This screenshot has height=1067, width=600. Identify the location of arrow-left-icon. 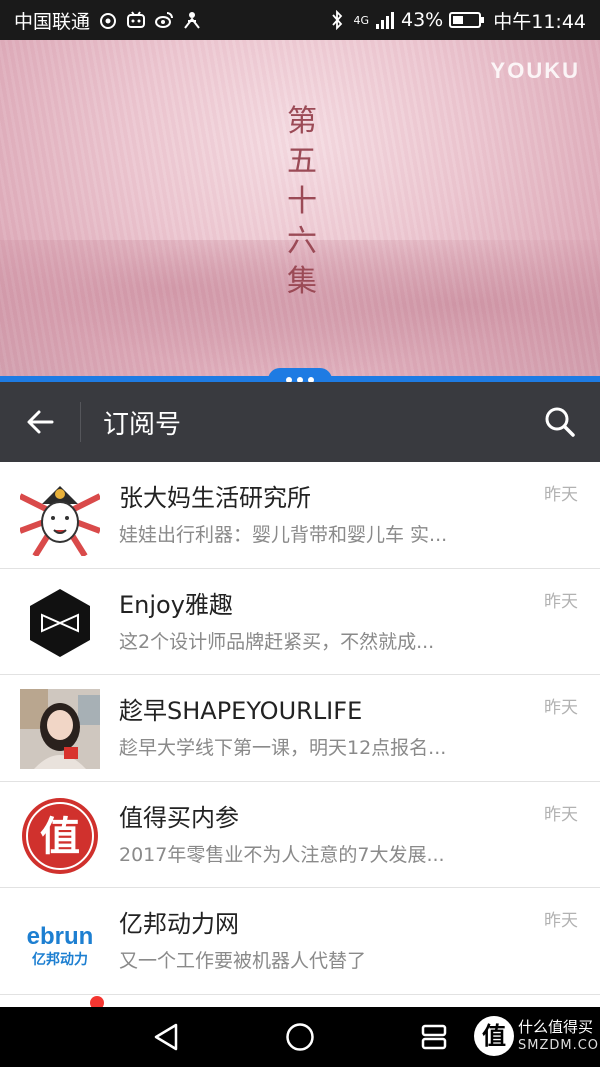
(40, 422).